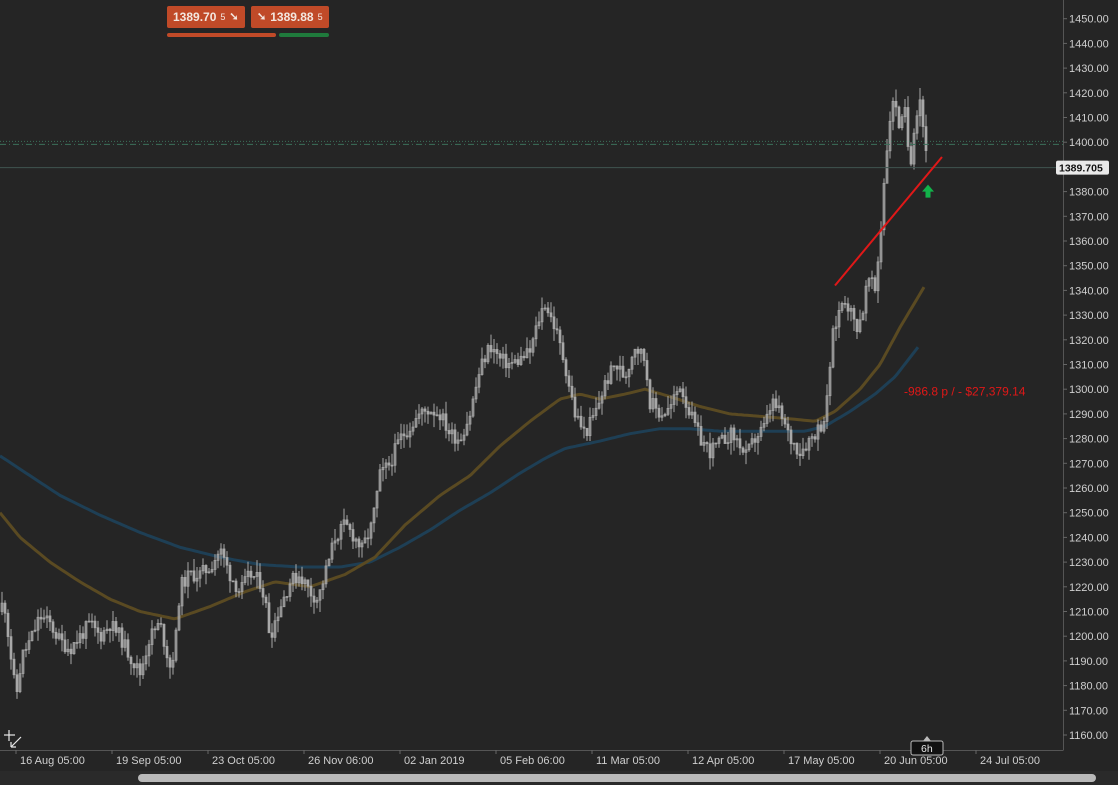 The image size is (1118, 785). Describe the element at coordinates (927, 749) in the screenshot. I see `timeframe-label: 6h` at that location.